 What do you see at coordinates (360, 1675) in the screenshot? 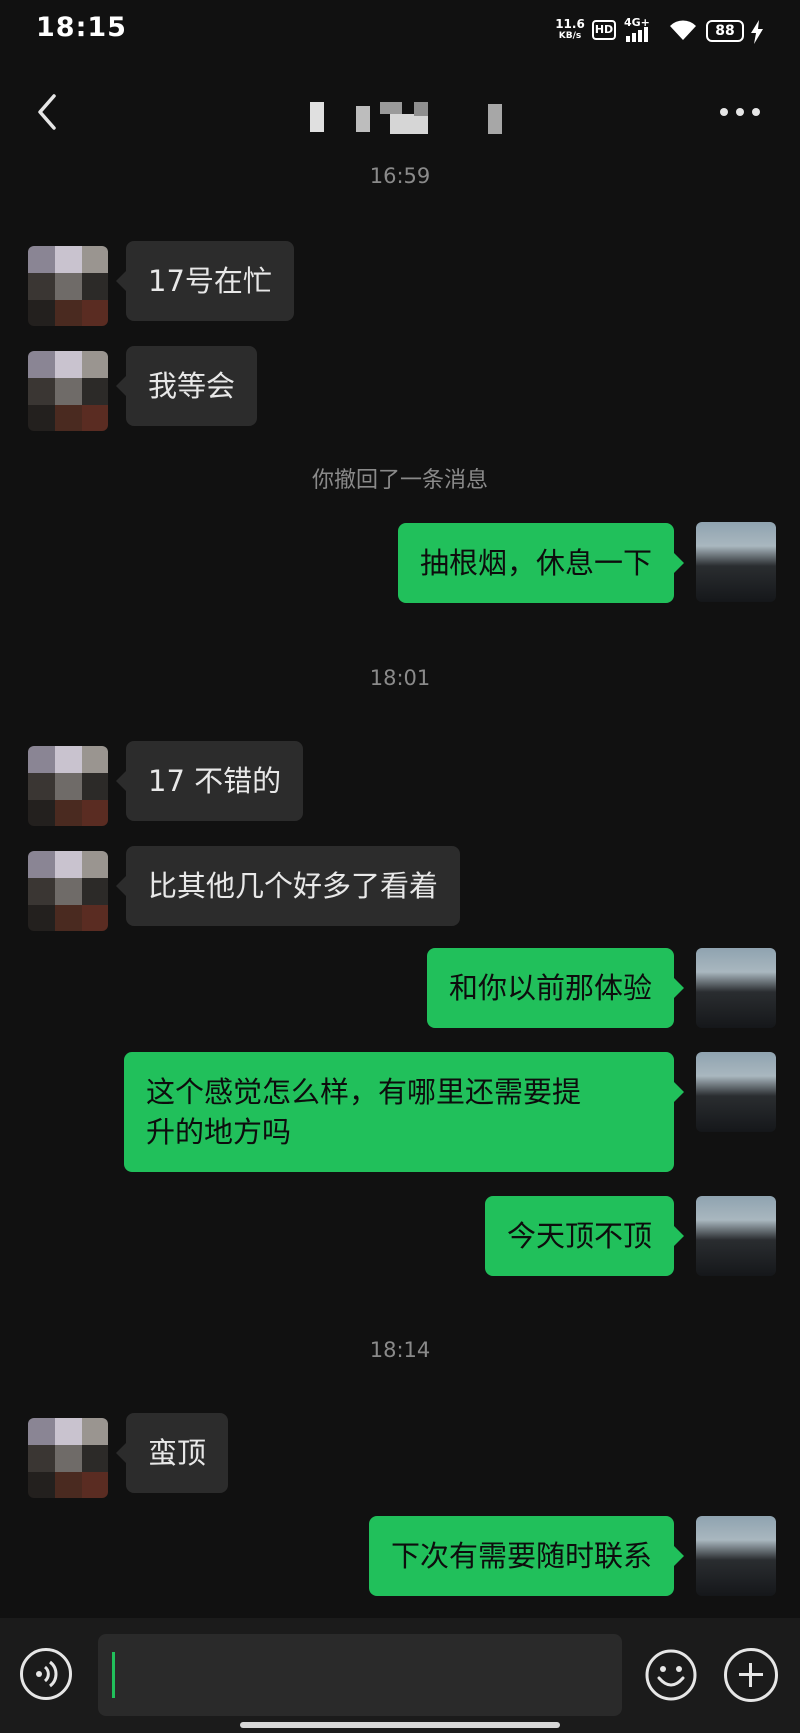
I see `message-input` at bounding box center [360, 1675].